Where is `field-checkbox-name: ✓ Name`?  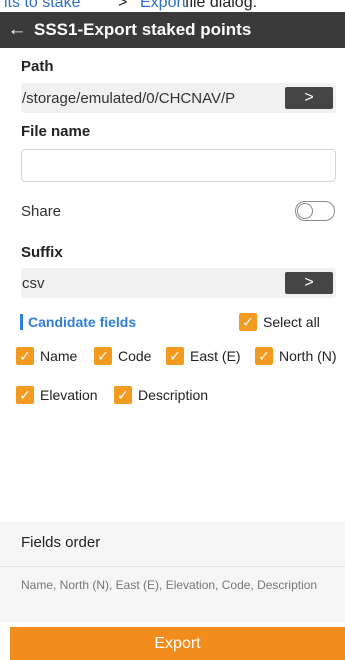
field-checkbox-name: ✓ Name is located at coordinates (46, 356).